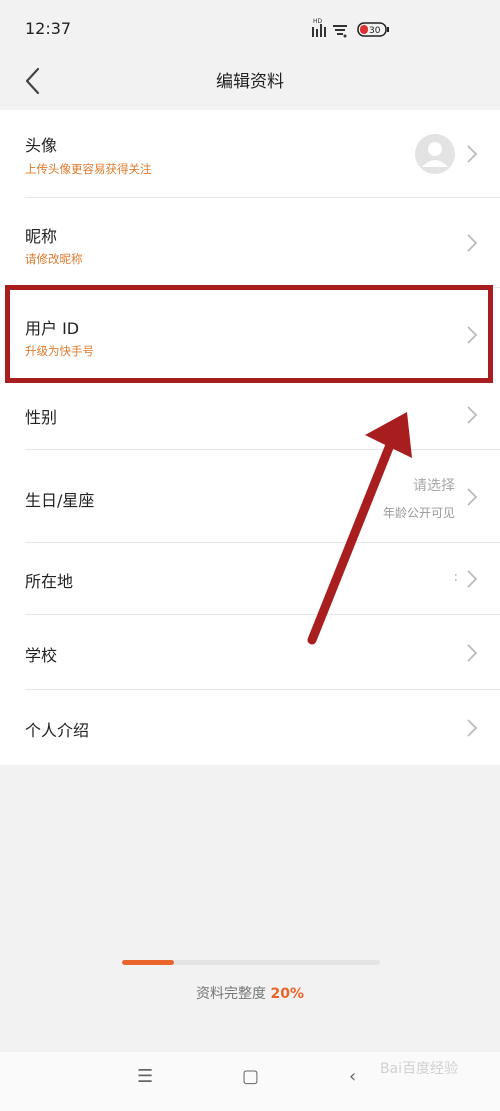 The width and height of the screenshot is (500, 1111). What do you see at coordinates (287, 994) in the screenshot?
I see `completeness-percent: 20%` at bounding box center [287, 994].